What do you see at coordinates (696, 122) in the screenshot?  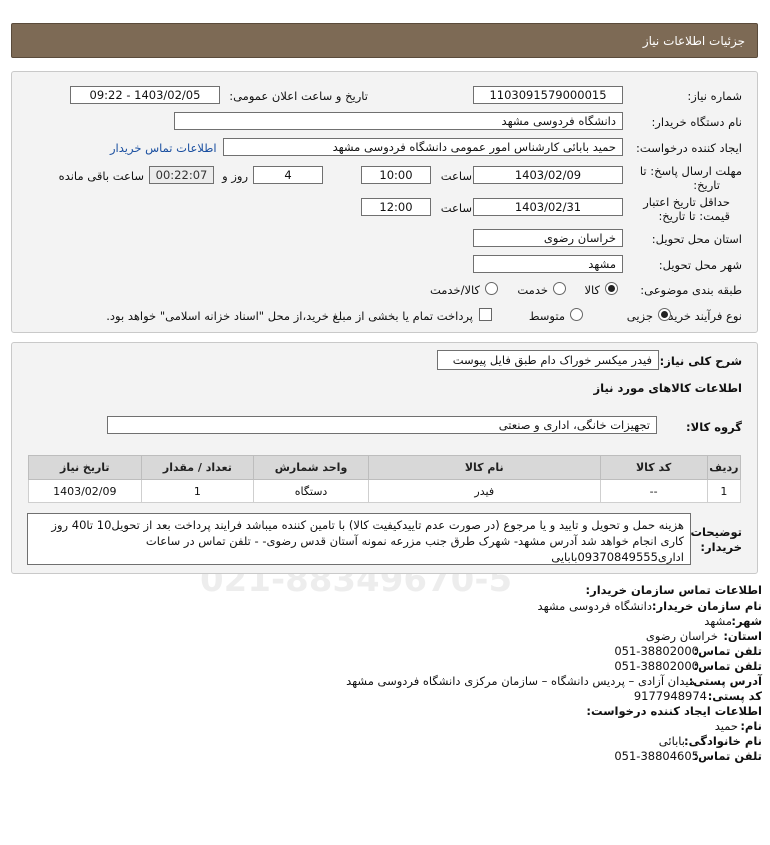 I see `buyer-org-label: نام دستگاه خریدار:` at bounding box center [696, 122].